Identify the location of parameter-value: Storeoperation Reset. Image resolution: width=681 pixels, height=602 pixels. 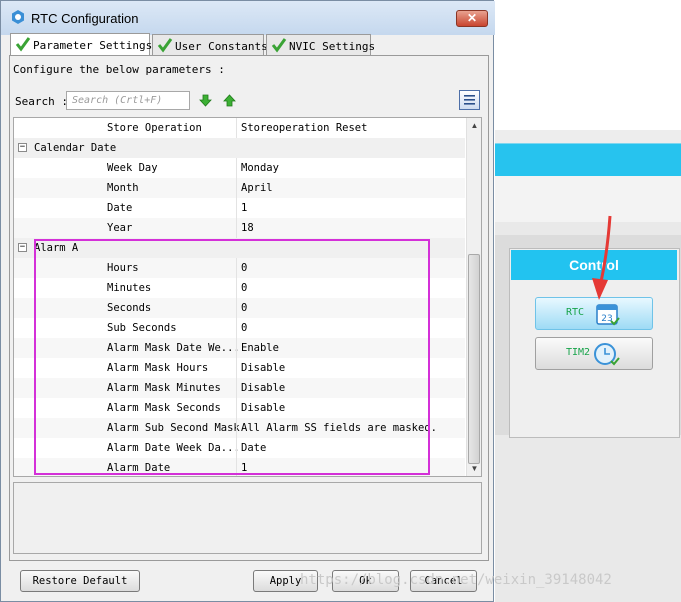
(304, 128).